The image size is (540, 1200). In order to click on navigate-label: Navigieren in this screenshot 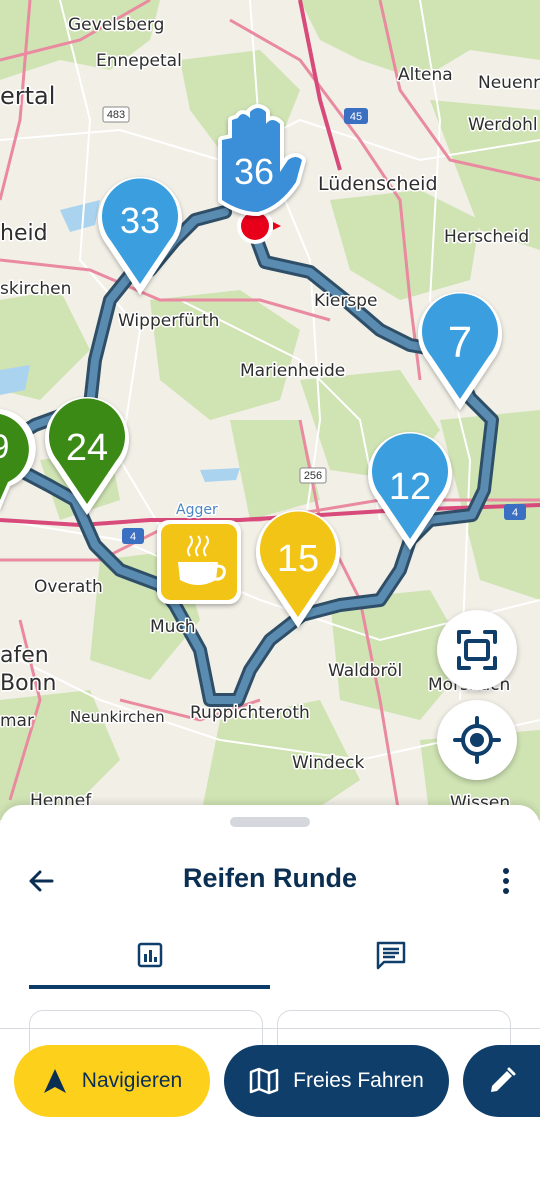, I will do `click(132, 1080)`.